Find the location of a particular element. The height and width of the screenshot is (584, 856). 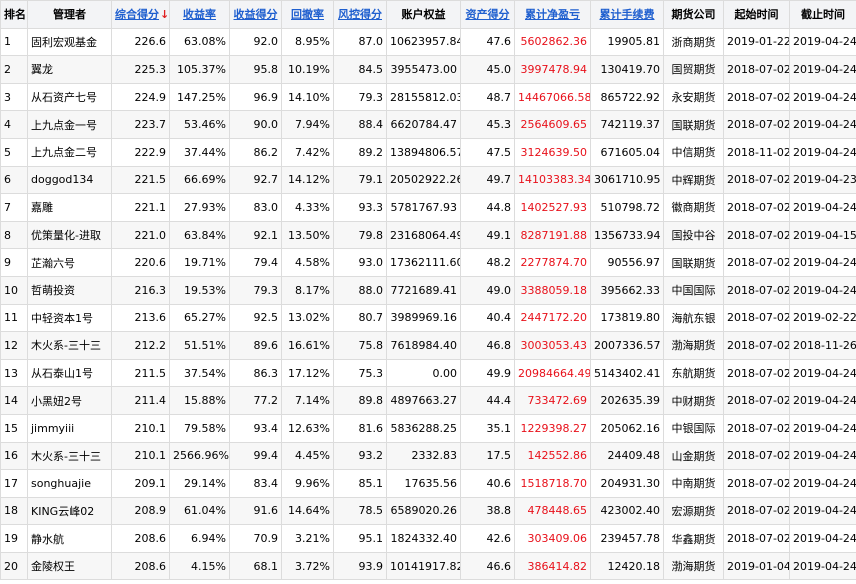

column-header-label: 收益得分 is located at coordinates (256, 14).